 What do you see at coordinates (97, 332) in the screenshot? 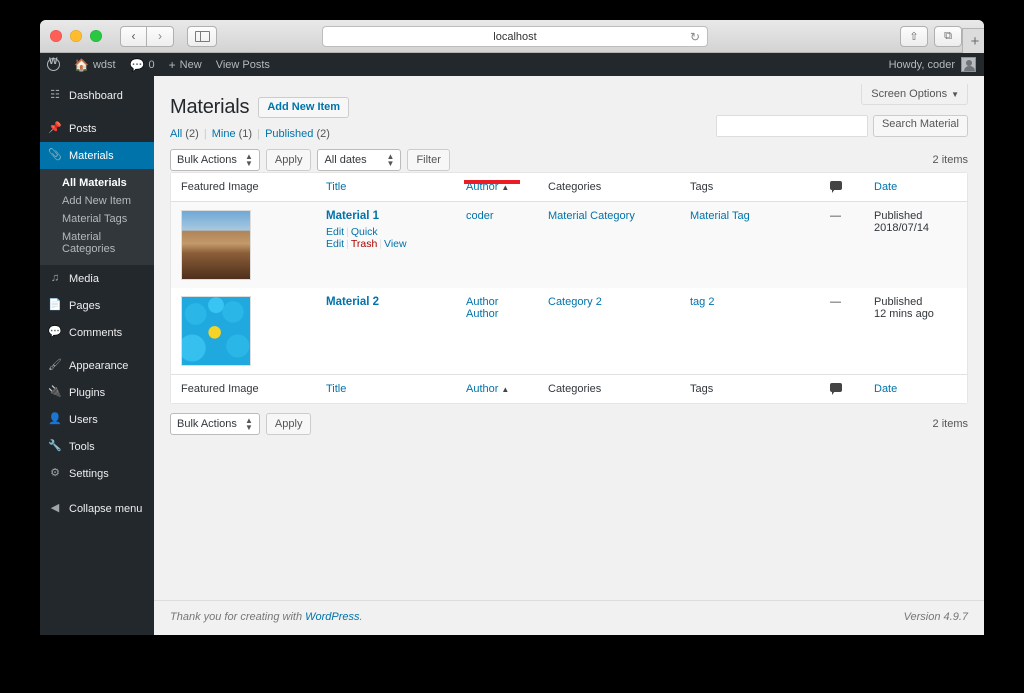
I see `sidebar-item-comments: 💬 Comments` at bounding box center [97, 332].